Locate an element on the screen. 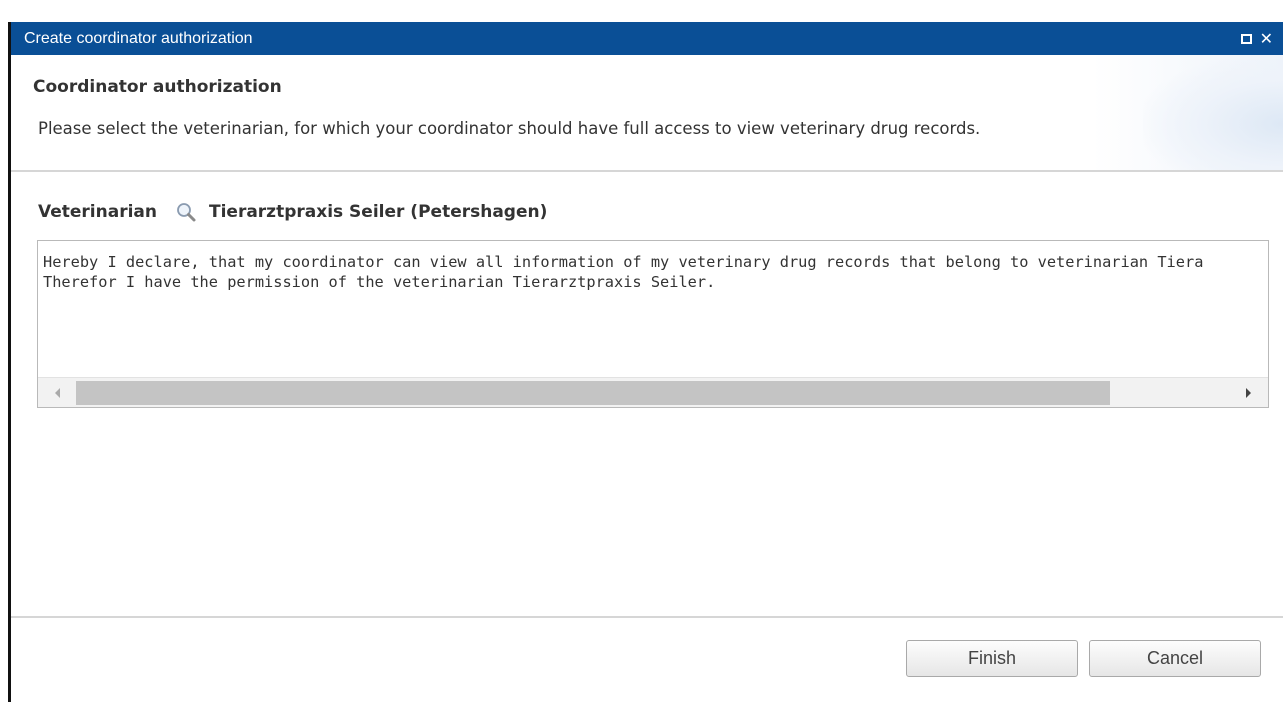 The image size is (1283, 702). footer-divider is located at coordinates (647, 617).